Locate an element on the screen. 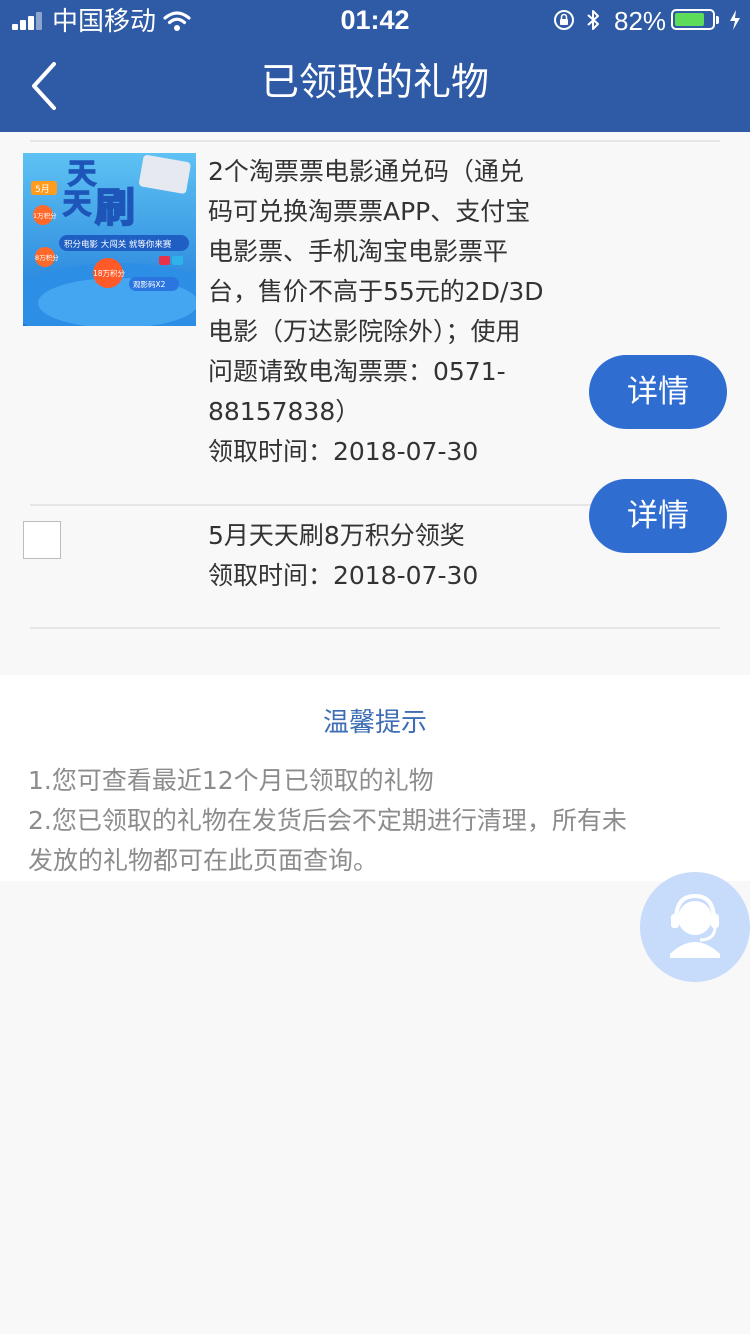  battery-percent: 82% is located at coordinates (640, 21).